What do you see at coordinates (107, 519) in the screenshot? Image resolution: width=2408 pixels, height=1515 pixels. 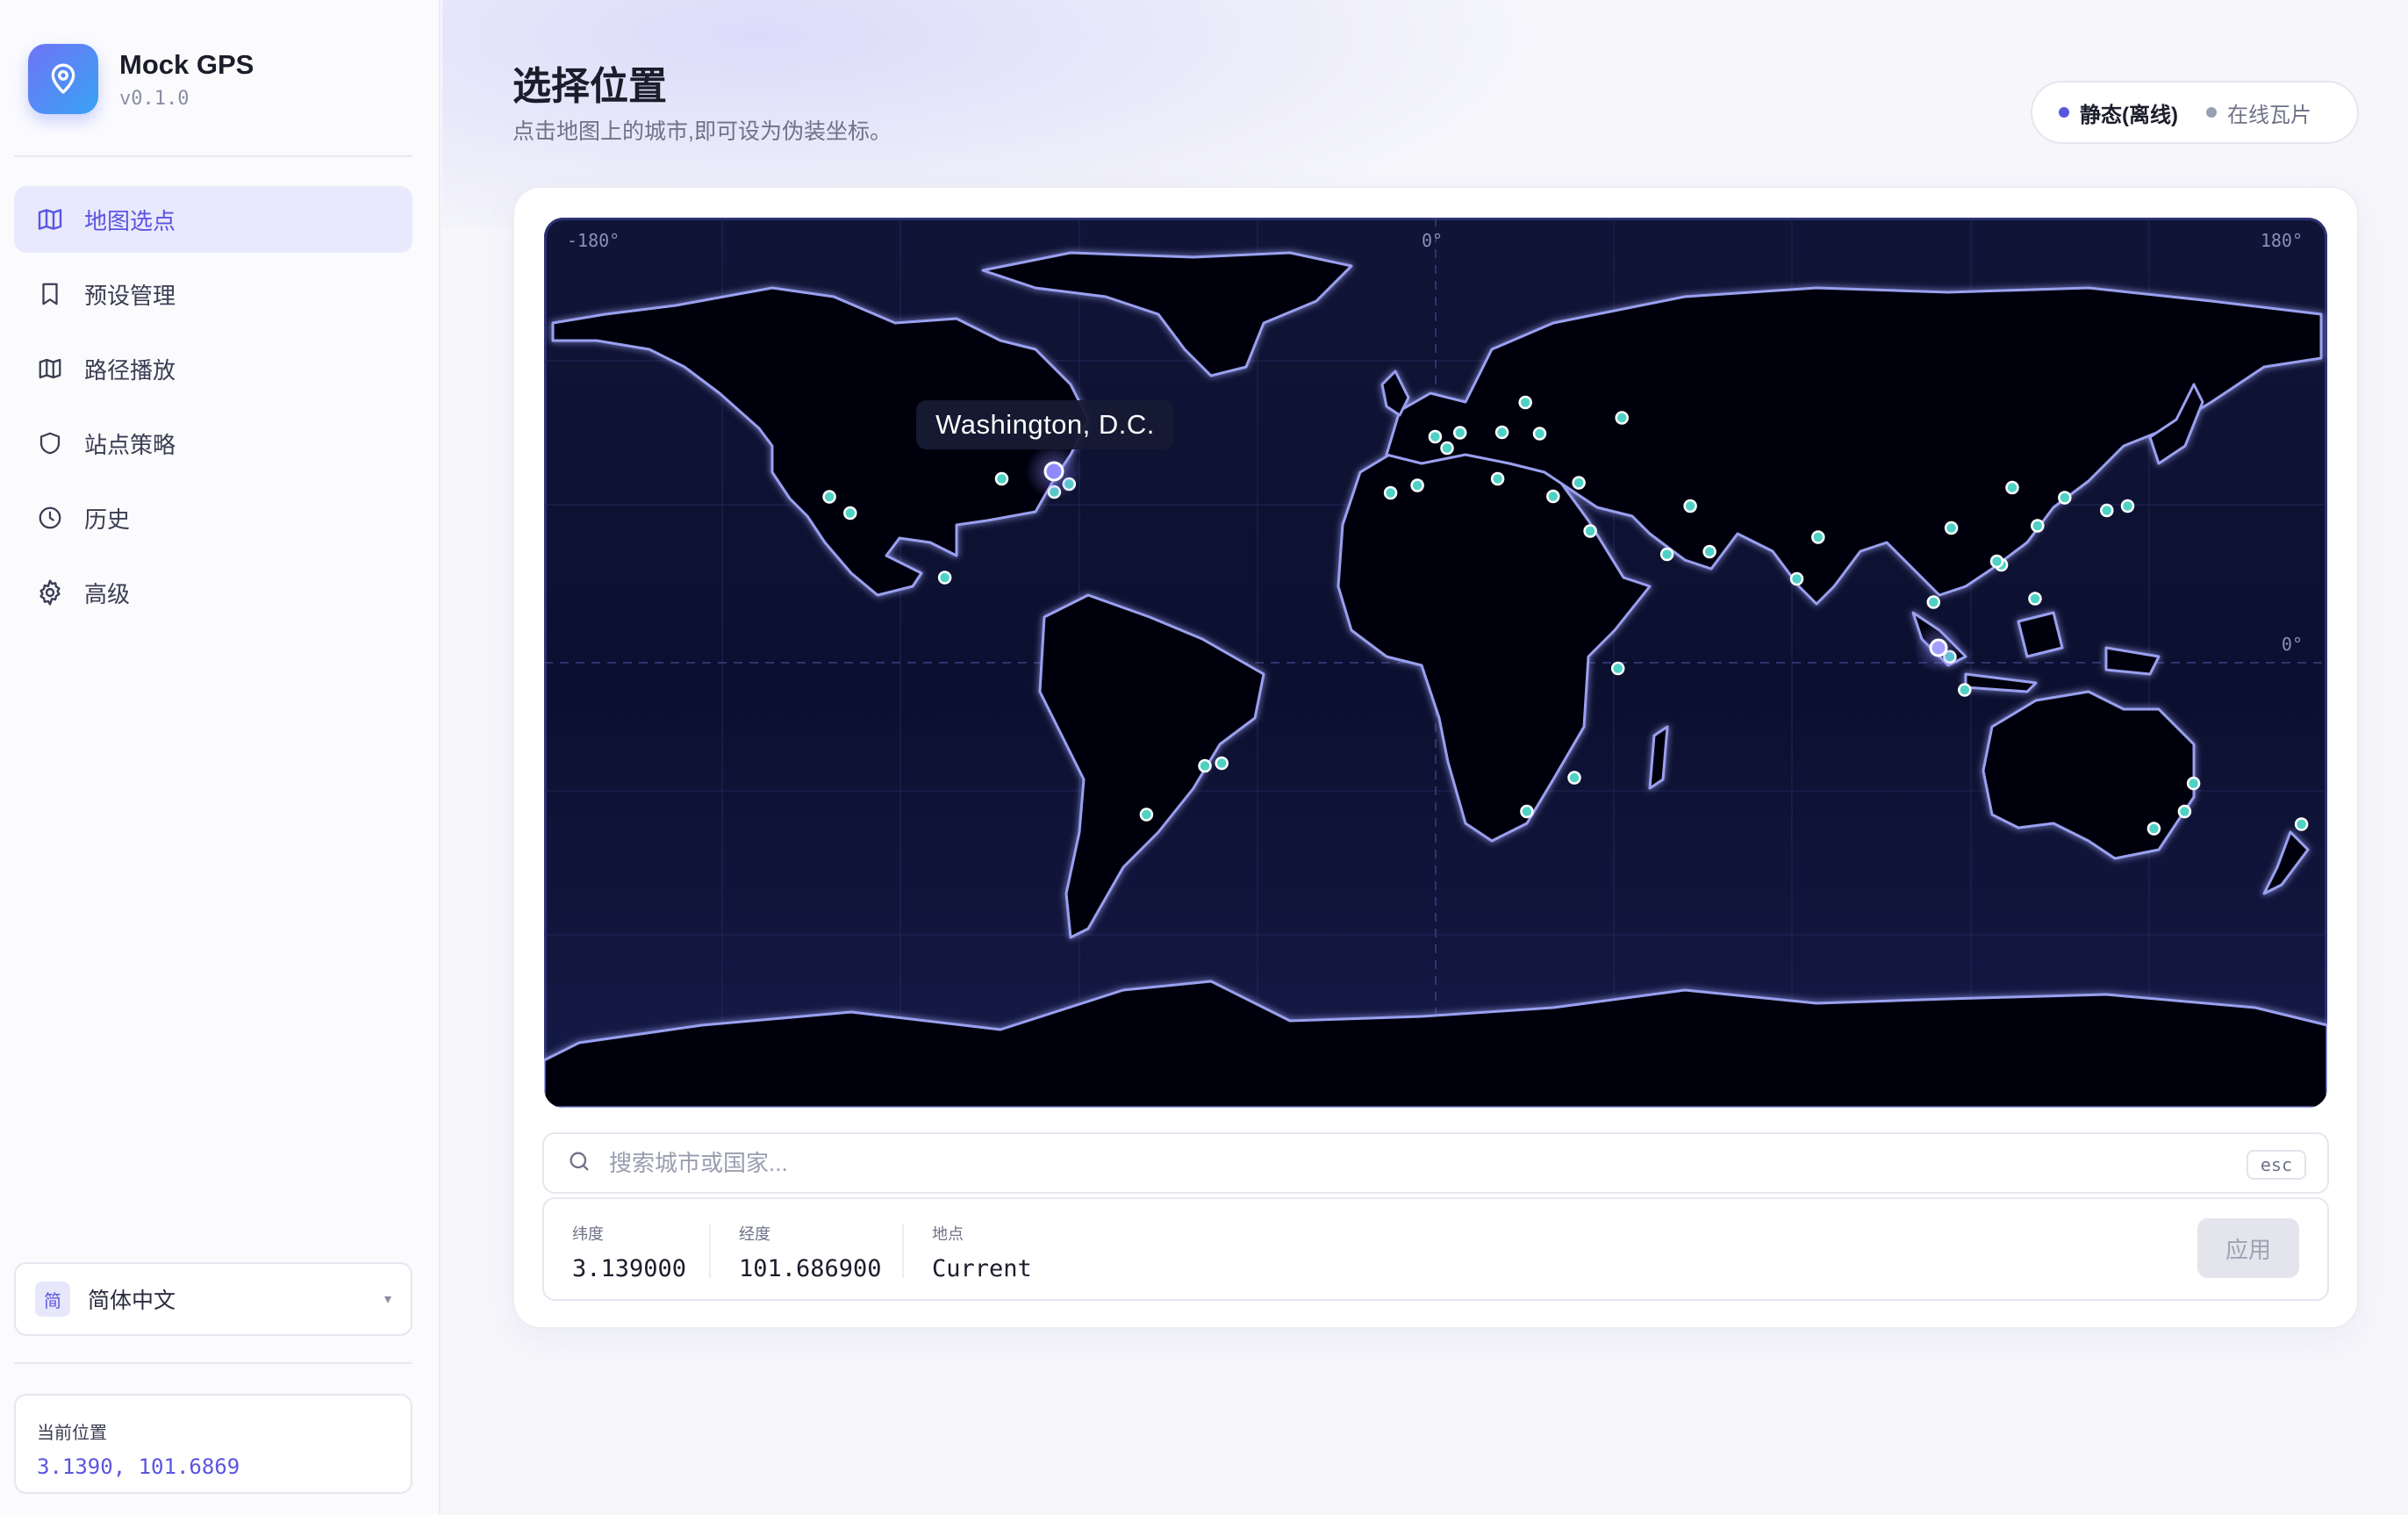 I see `nav-item-label: 历史` at bounding box center [107, 519].